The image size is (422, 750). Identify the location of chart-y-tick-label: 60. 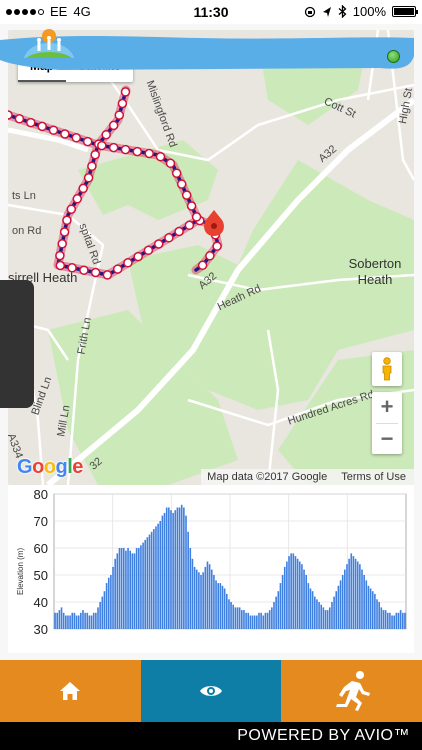
(41, 548).